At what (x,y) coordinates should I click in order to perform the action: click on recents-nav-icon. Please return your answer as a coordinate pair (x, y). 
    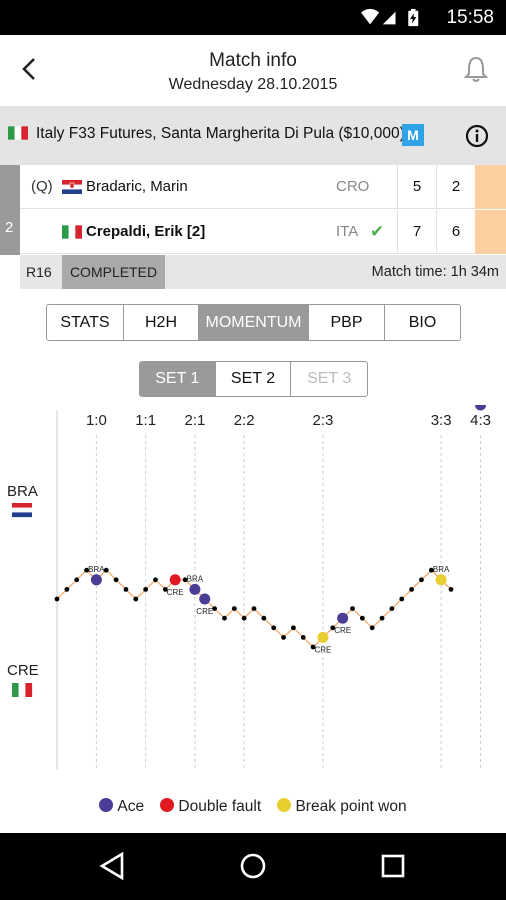
    Looking at the image, I should click on (393, 866).